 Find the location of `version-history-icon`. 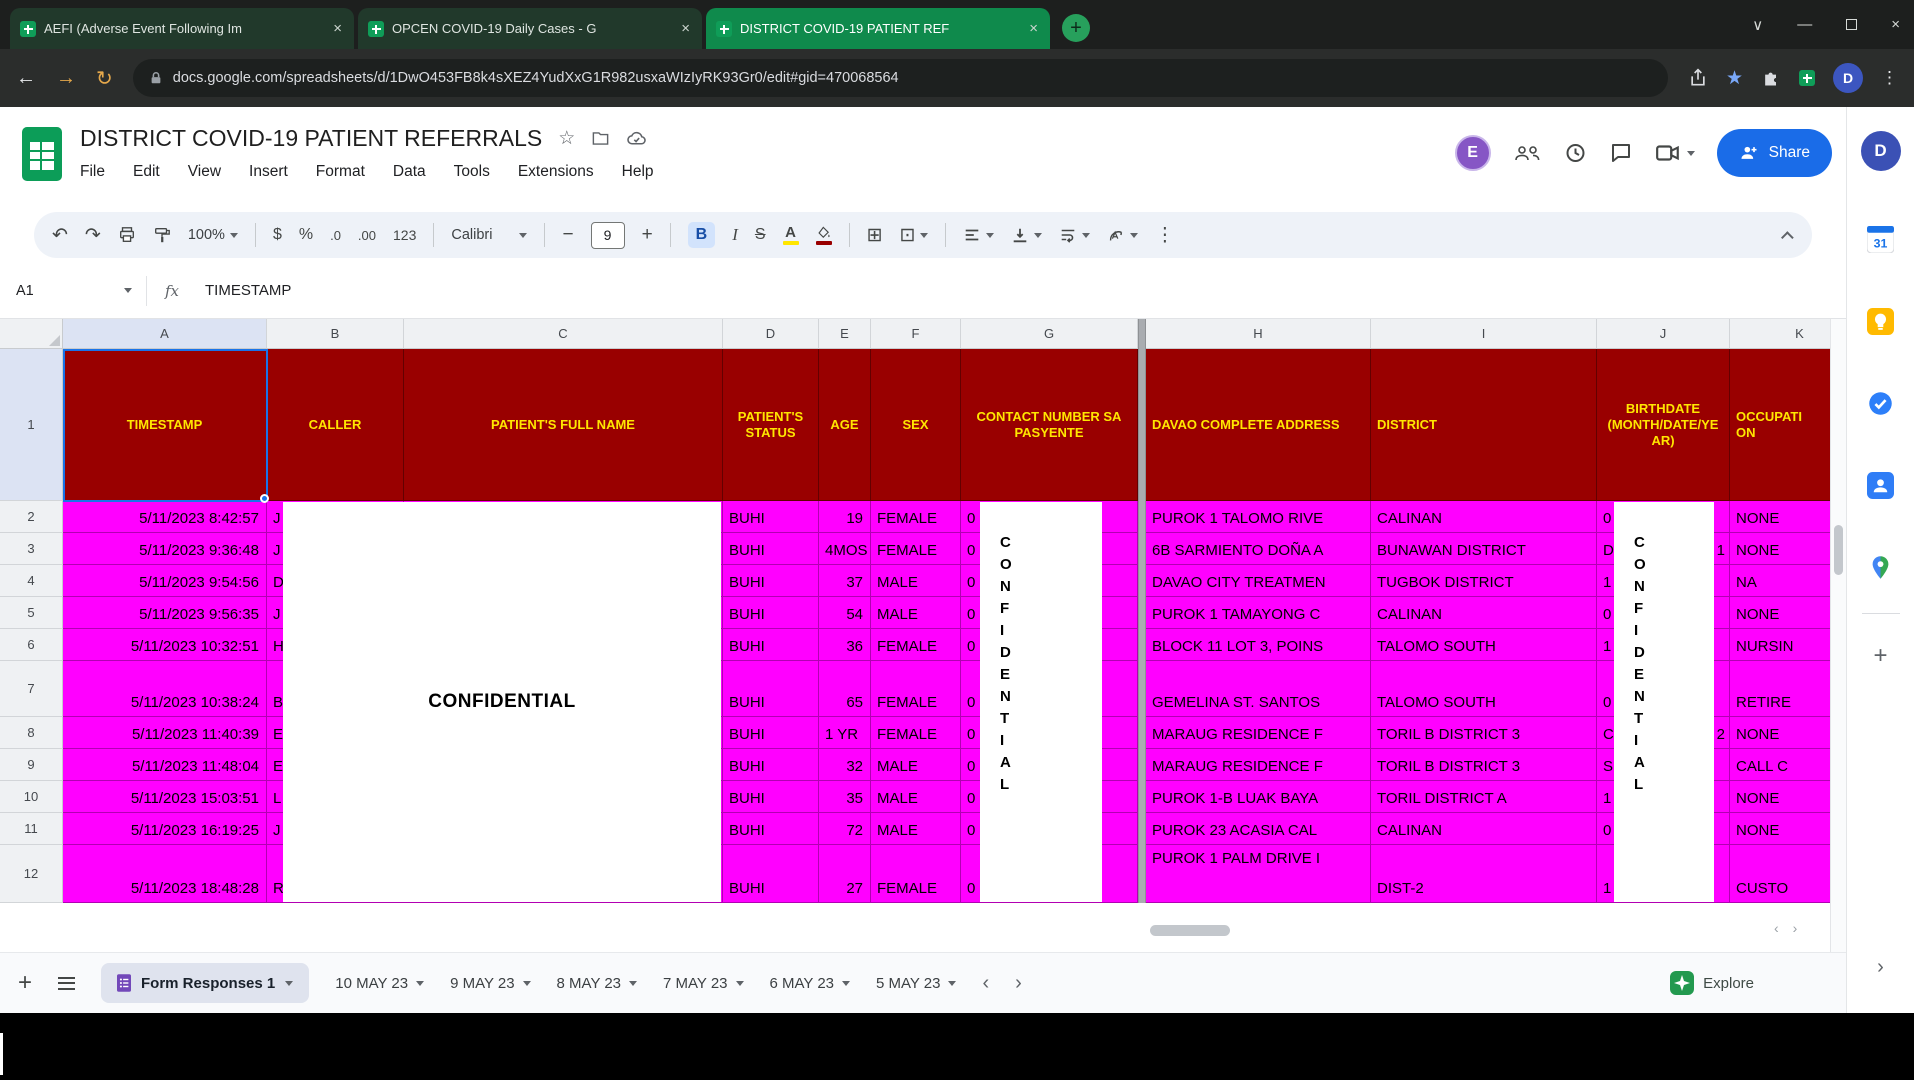

version-history-icon is located at coordinates (1575, 153).